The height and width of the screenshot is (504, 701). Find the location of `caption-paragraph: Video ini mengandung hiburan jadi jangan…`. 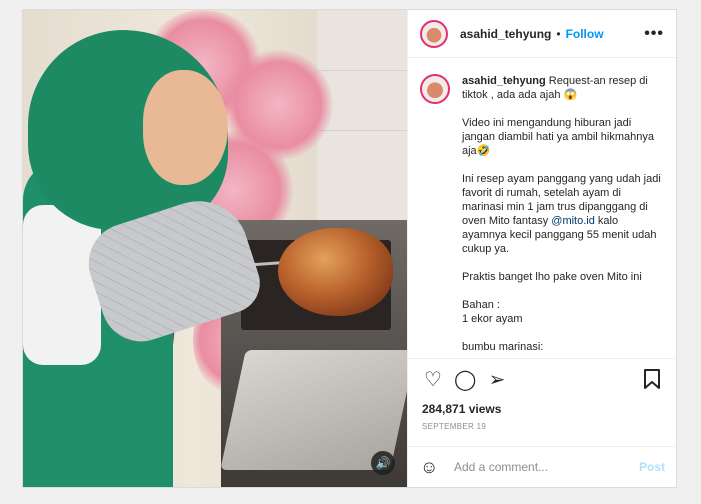

caption-paragraph: Video ini mengandung hiburan jadi jangan… is located at coordinates (558, 137).